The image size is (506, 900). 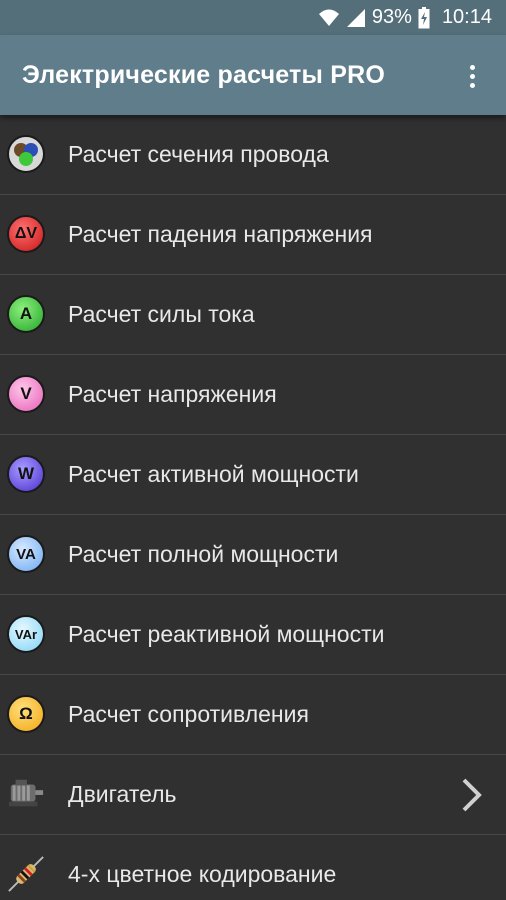 I want to click on resistance-icon: Ω, so click(x=26, y=714).